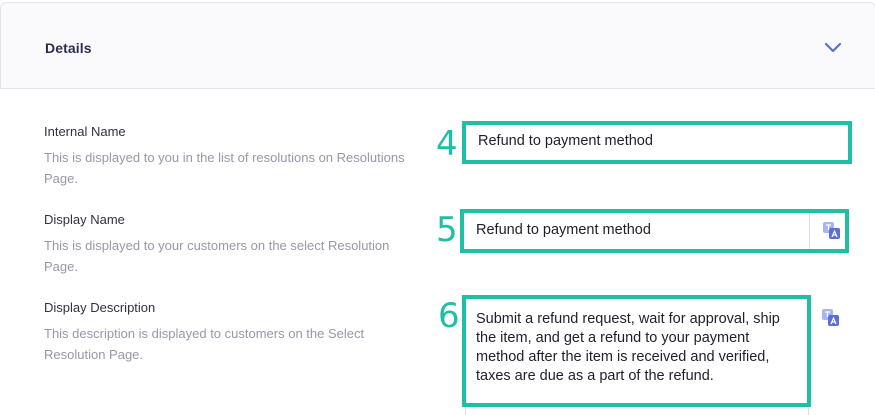  I want to click on display-name-label: Display Name, so click(84, 219).